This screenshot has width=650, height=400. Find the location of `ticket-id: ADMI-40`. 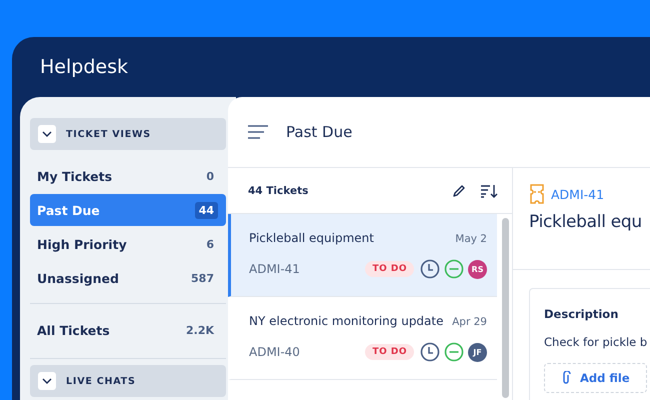

ticket-id: ADMI-40 is located at coordinates (275, 352).